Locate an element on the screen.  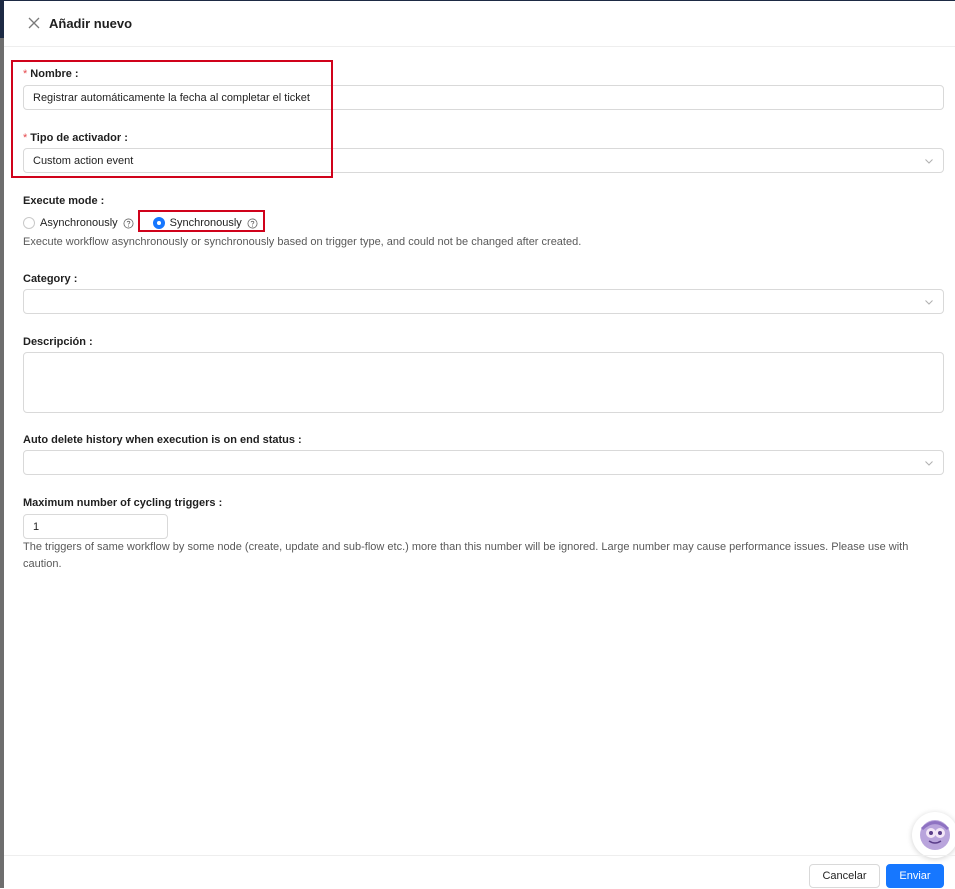
radio-label: Asynchronously is located at coordinates (79, 223).